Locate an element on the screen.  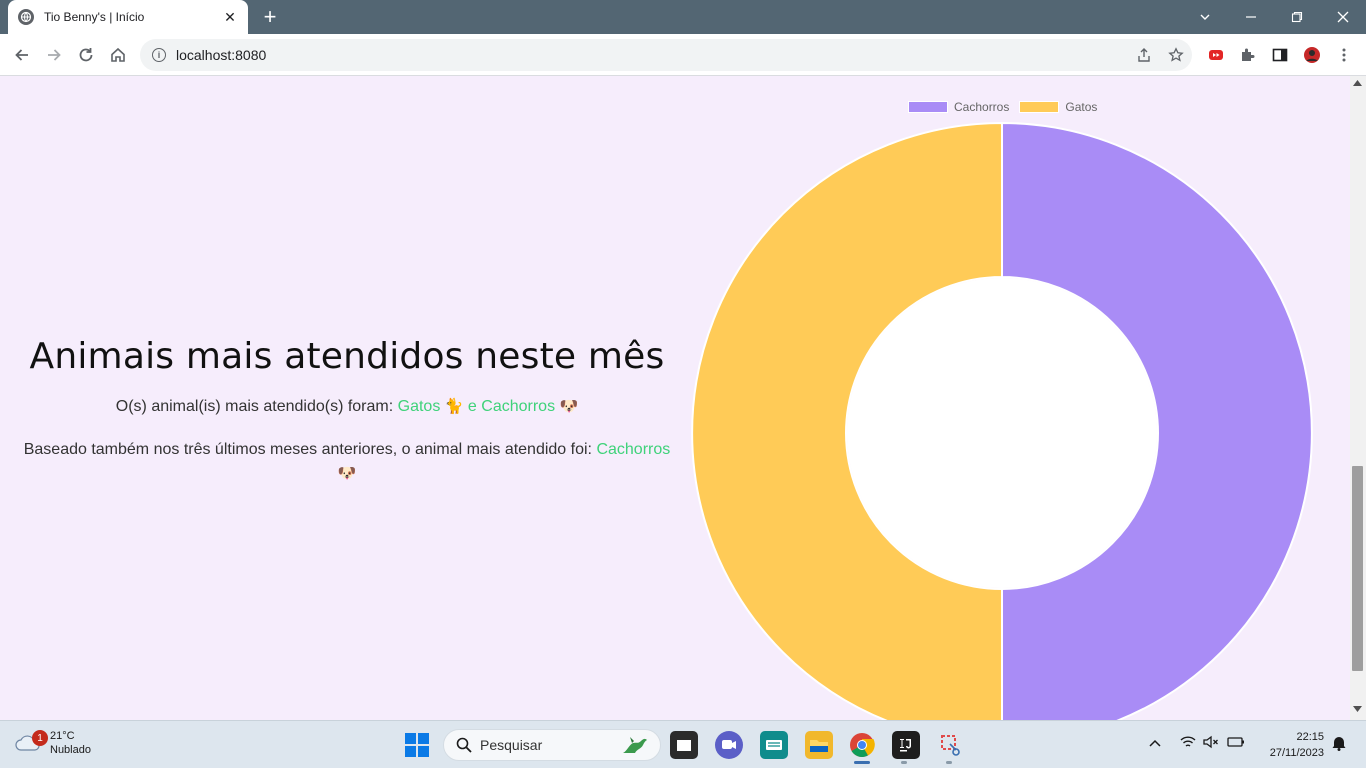
legend-item-cachorros: Cachorros is located at coordinates (958, 107).